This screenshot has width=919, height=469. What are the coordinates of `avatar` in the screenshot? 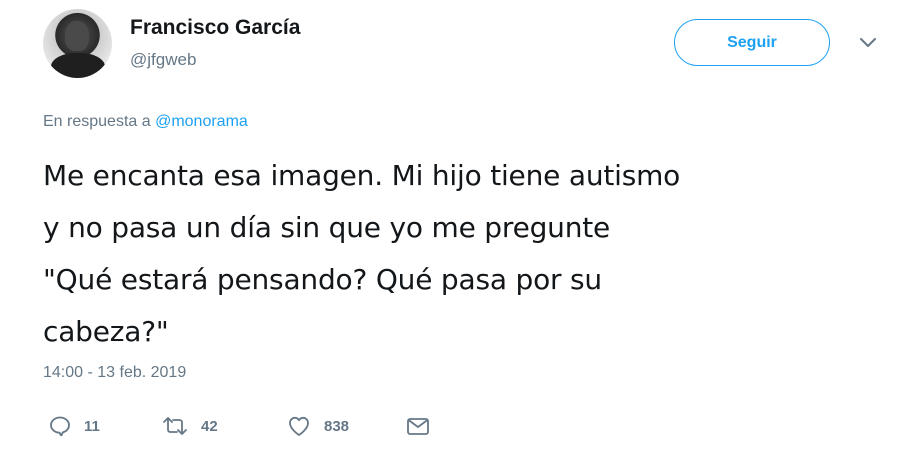 It's located at (77, 43).